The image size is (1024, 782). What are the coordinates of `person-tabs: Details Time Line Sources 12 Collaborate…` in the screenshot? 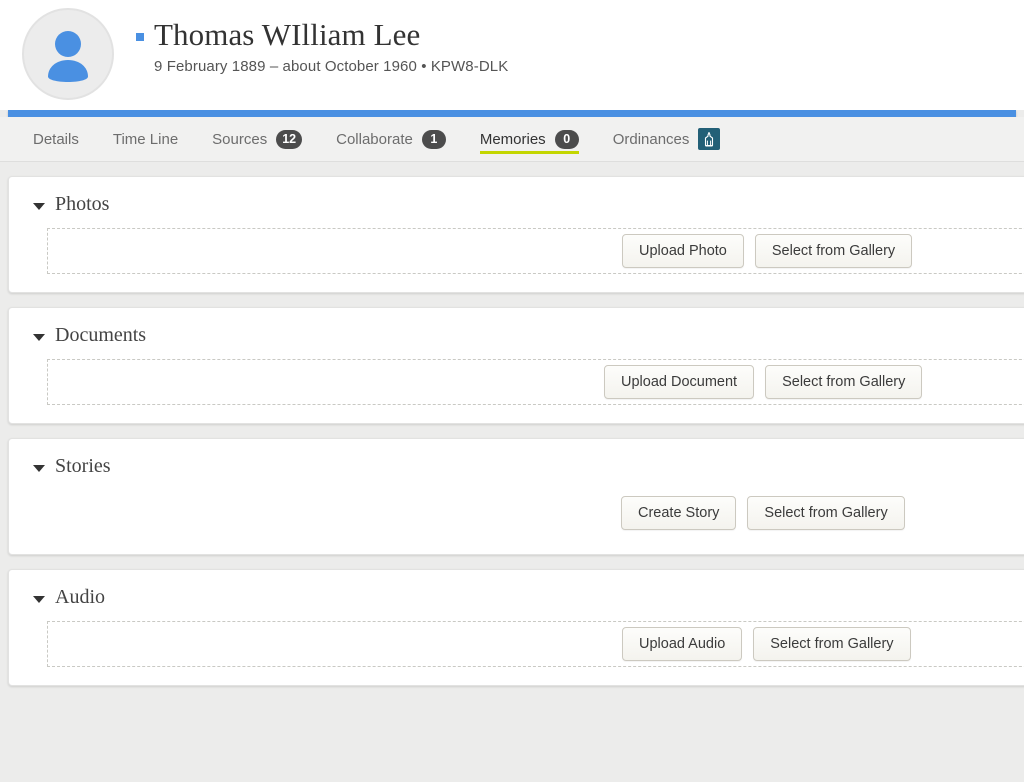 It's located at (512, 139).